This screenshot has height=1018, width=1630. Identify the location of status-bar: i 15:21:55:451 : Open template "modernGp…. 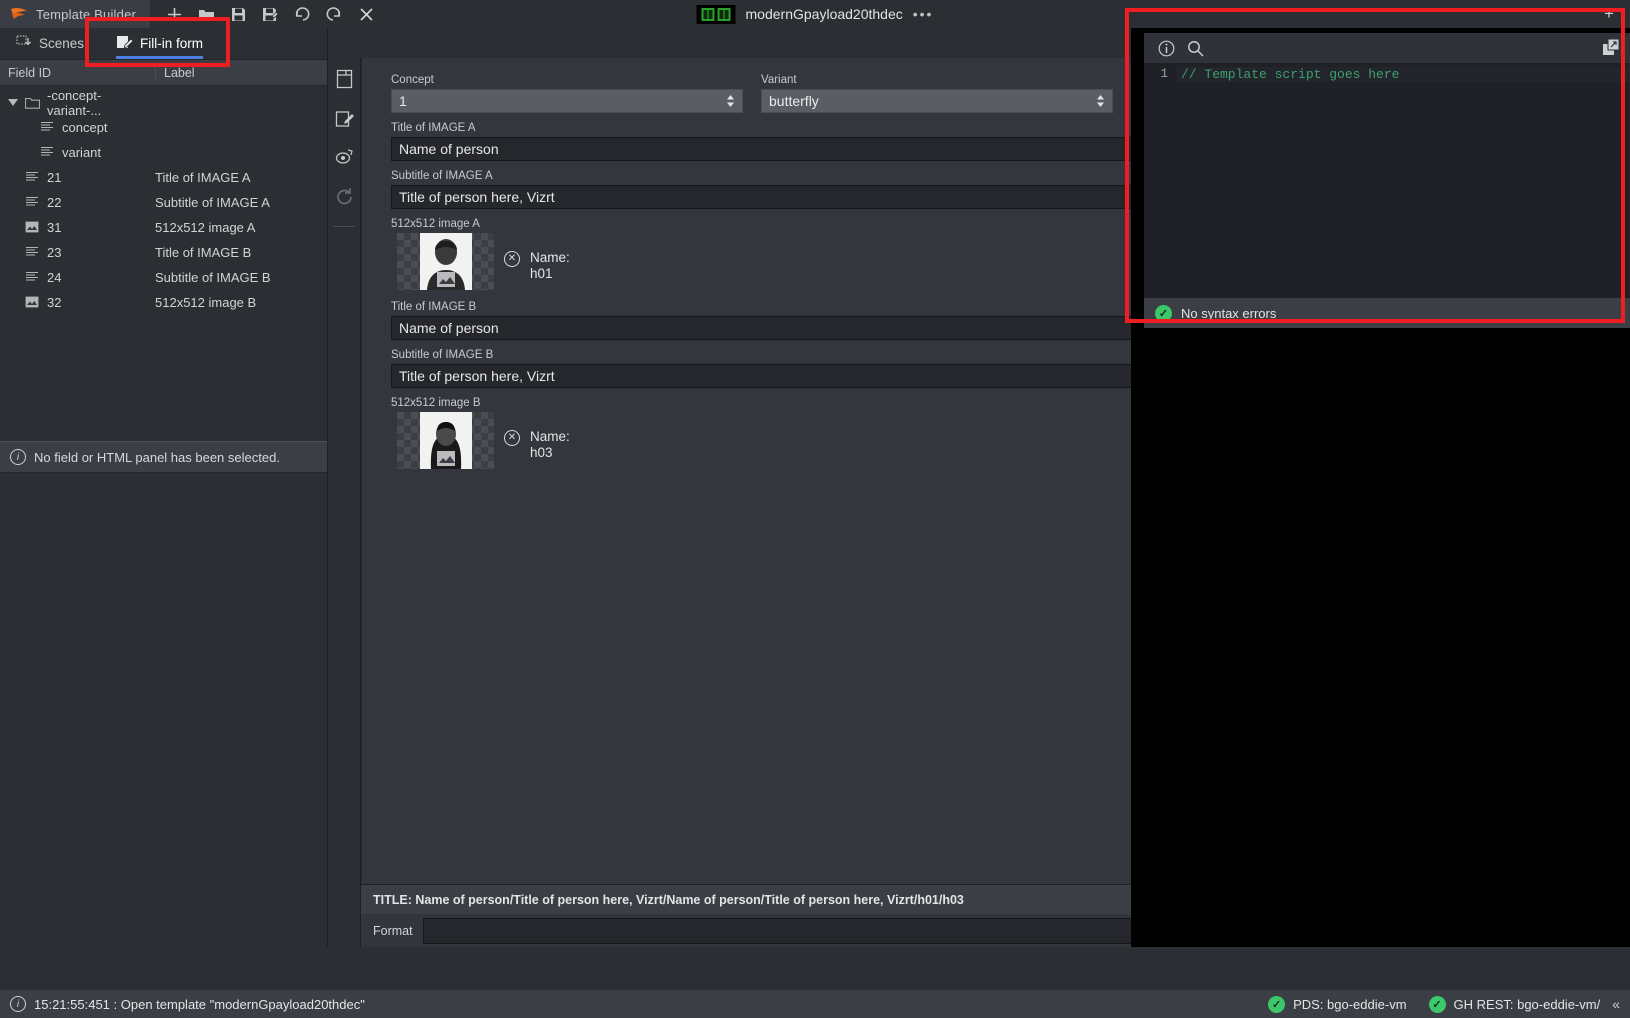
(815, 1003).